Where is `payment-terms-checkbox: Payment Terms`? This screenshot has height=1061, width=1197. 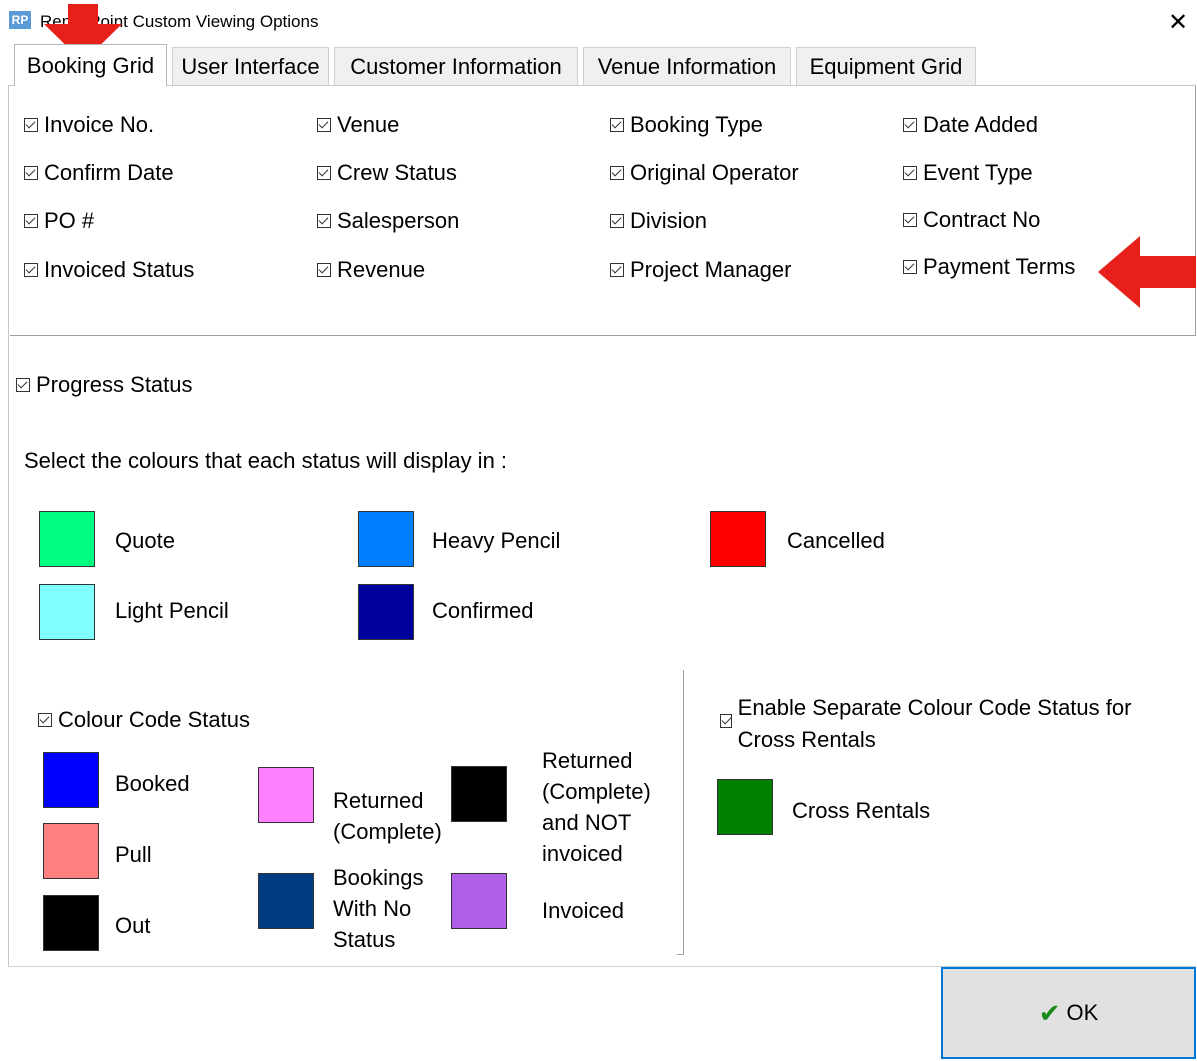
payment-terms-checkbox: Payment Terms is located at coordinates (989, 267).